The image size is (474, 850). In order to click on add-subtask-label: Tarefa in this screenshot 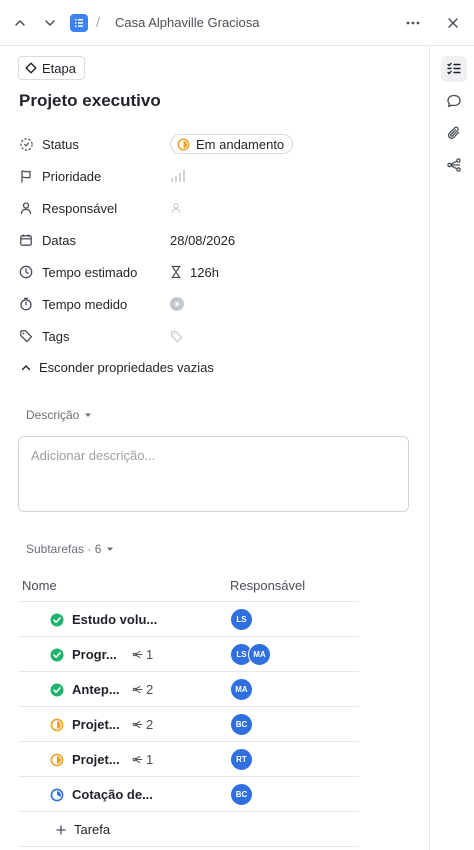, I will do `click(92, 829)`.